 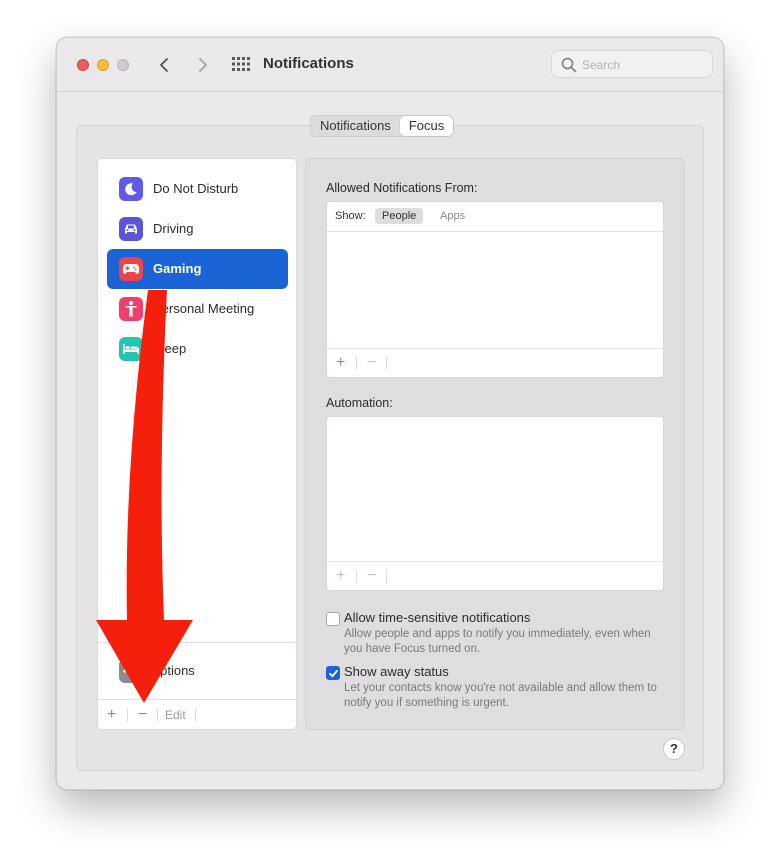 I want to click on checkmark-icon, so click(x=333, y=673).